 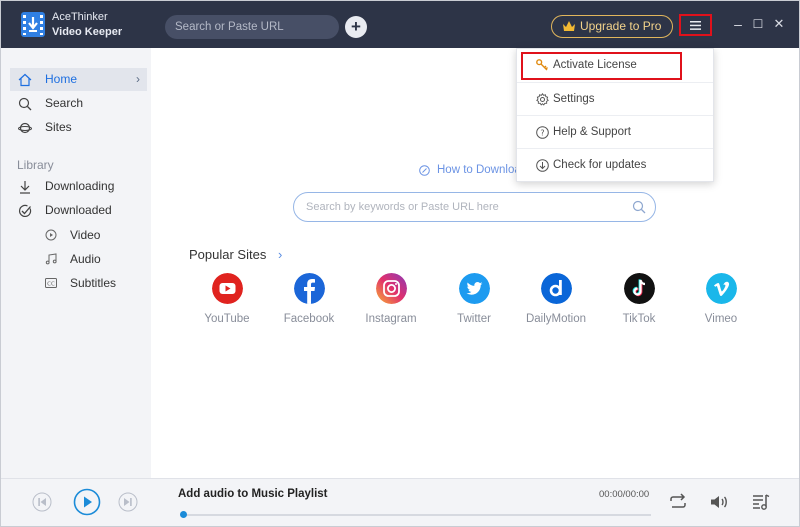 I want to click on download-film-icon, so click(x=33, y=24).